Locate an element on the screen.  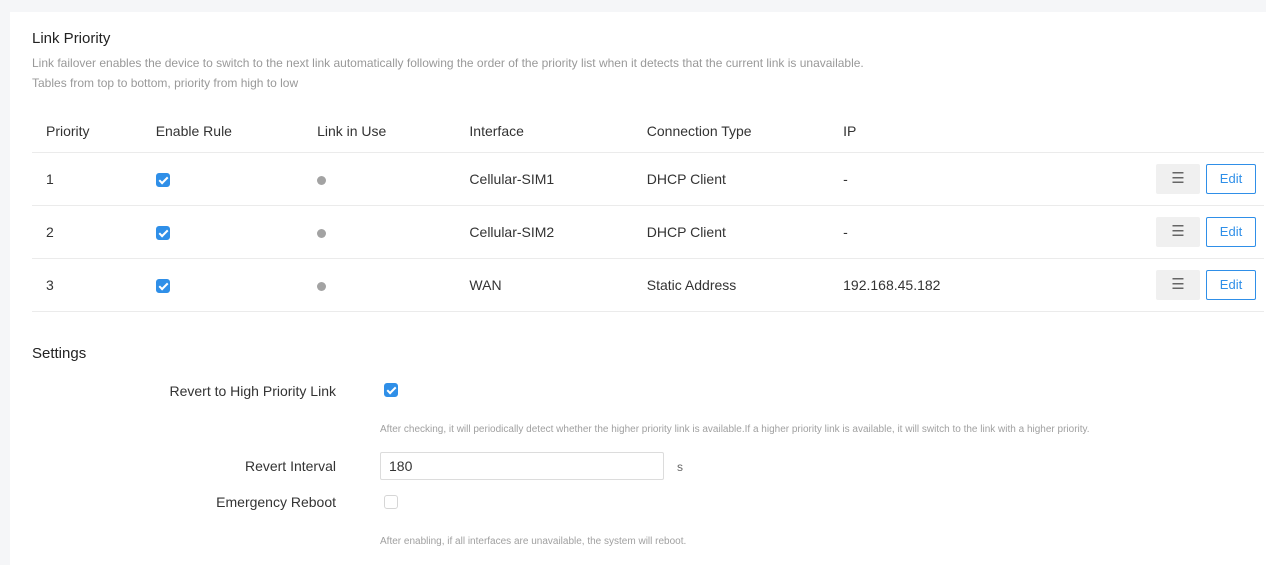
interface-cell: Cellular-SIM1 is located at coordinates (544, 179).